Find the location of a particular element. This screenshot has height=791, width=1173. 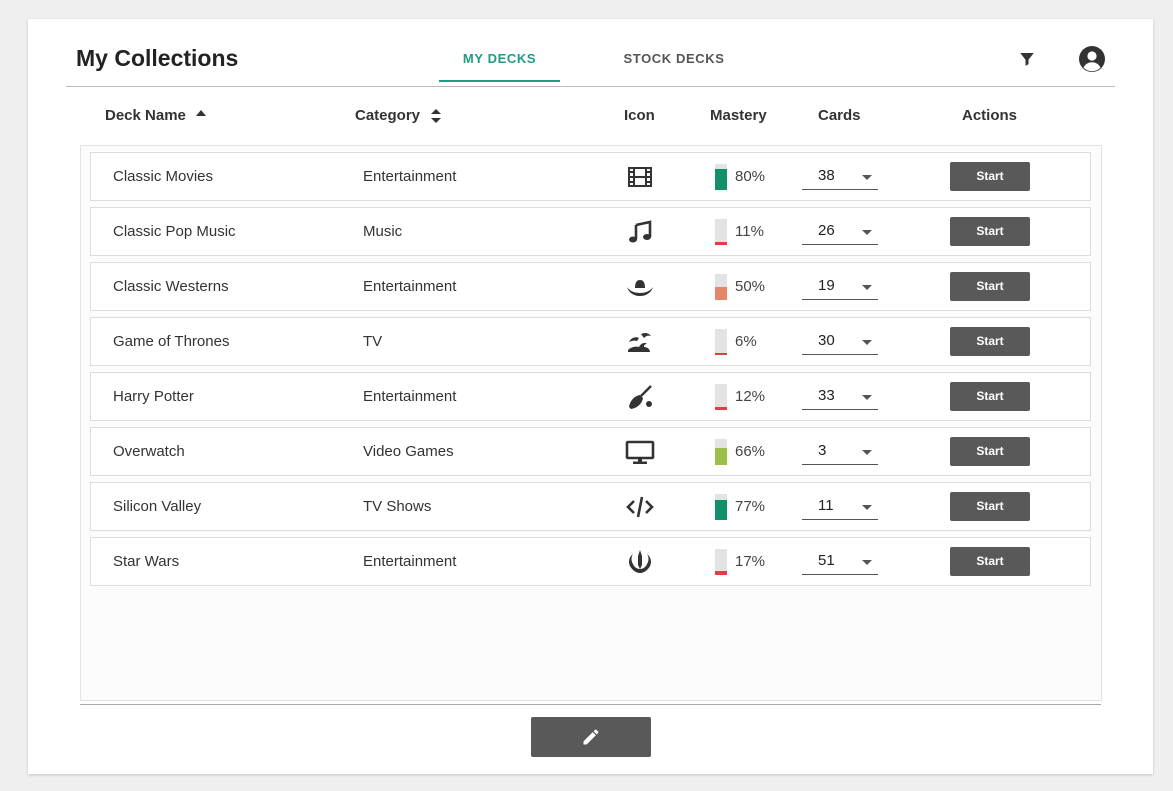

cards-count-value: 30 is located at coordinates (826, 340).